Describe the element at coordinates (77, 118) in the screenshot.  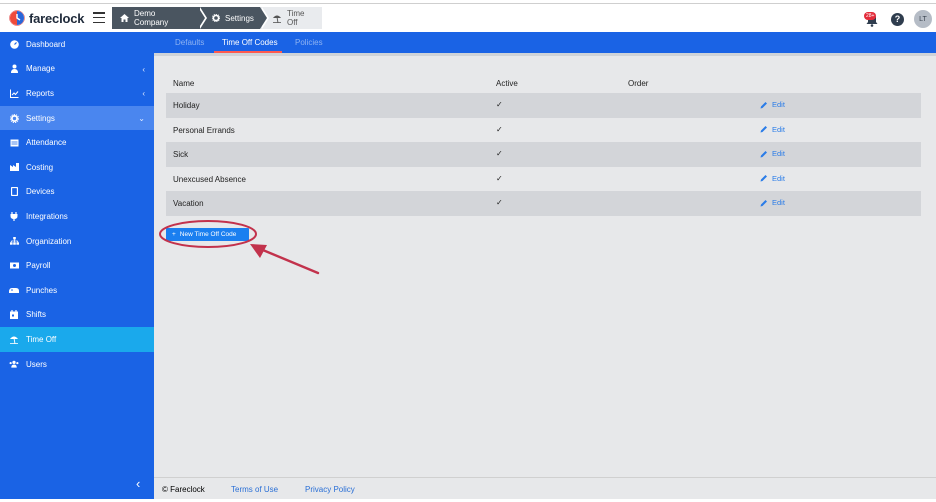
I see `sidebar-item-settings: Settings ⌄` at that location.